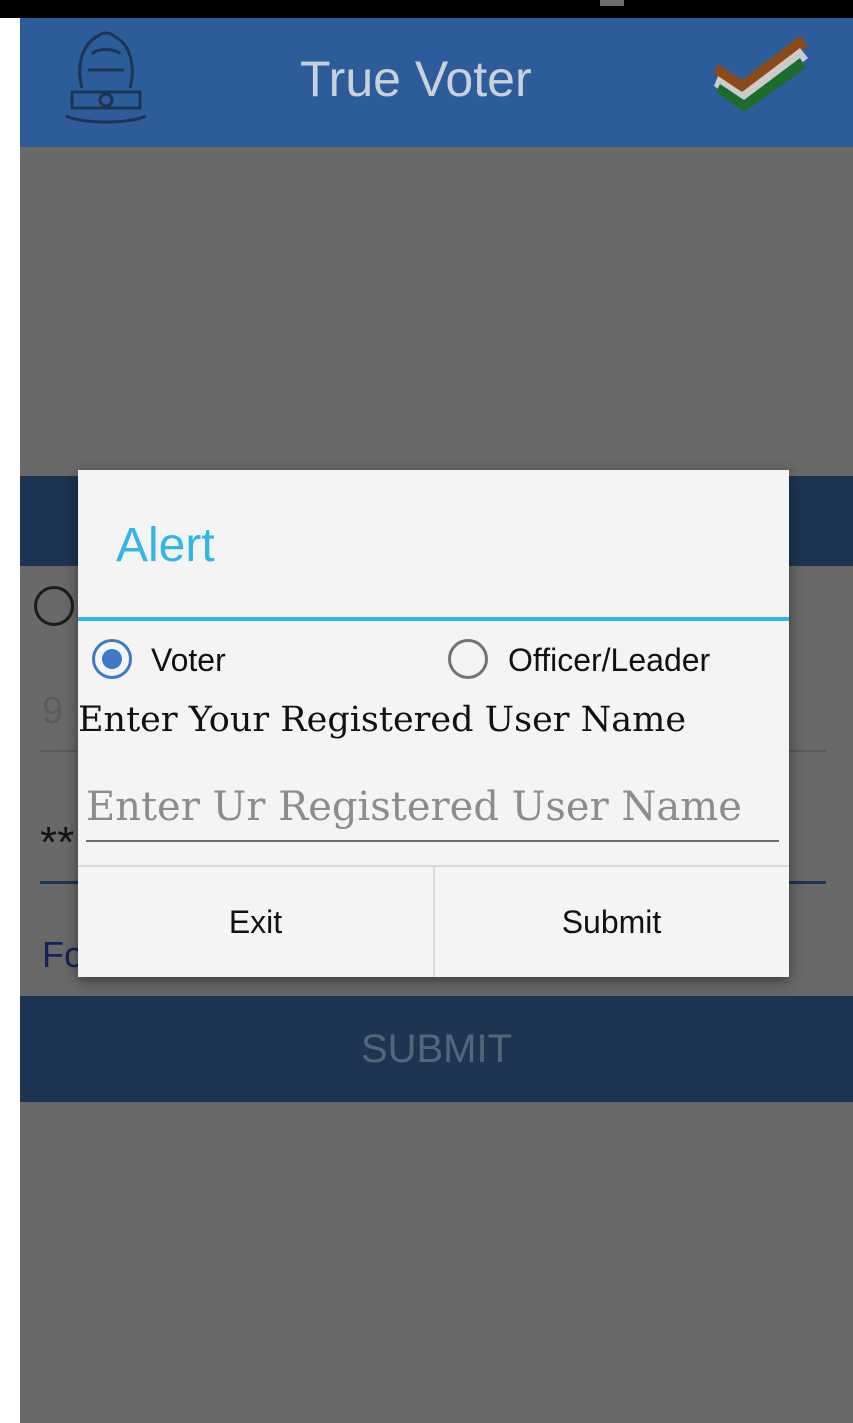 This screenshot has height=1423, width=853. What do you see at coordinates (188, 660) in the screenshot?
I see `voter-radio-label: Voter` at bounding box center [188, 660].